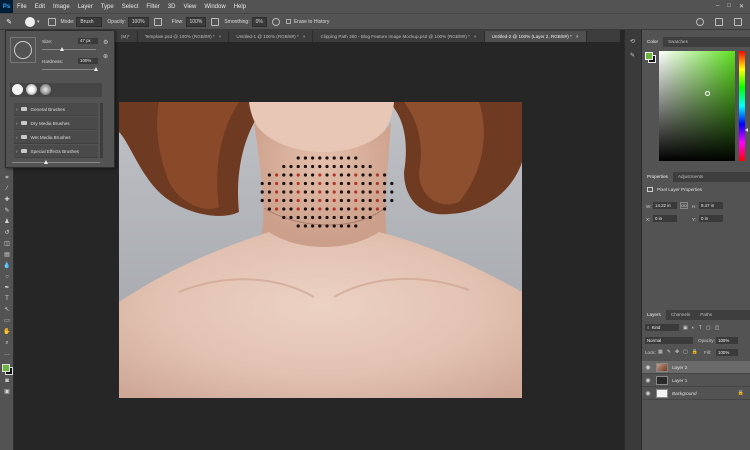  What do you see at coordinates (38, 22) in the screenshot?
I see `chevron-down-icon: ▾` at bounding box center [38, 22].